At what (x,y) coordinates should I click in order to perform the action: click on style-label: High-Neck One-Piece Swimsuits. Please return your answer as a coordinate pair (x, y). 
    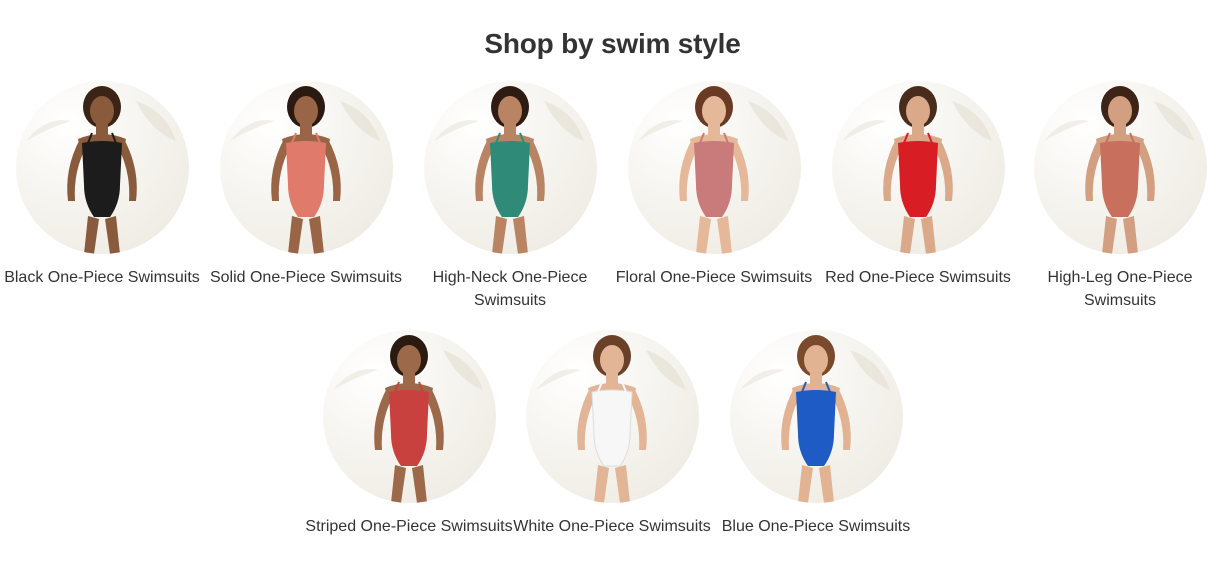
    Looking at the image, I should click on (510, 289).